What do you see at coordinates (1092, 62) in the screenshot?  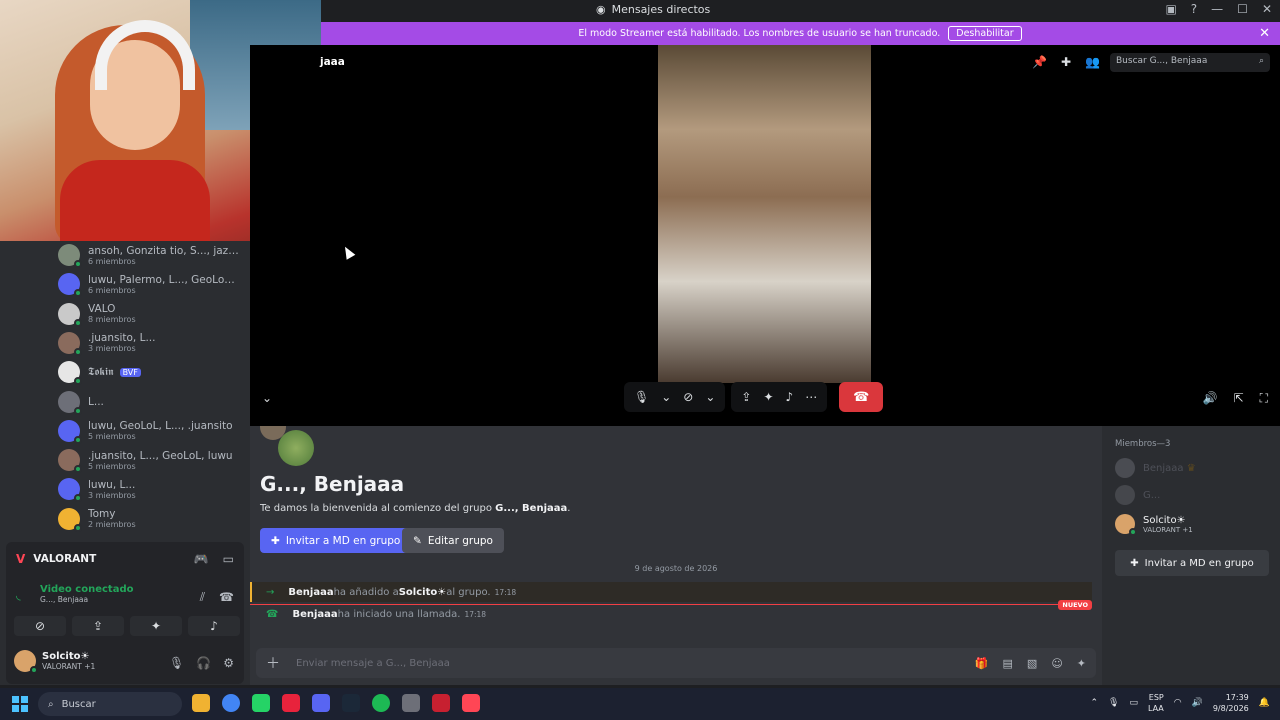 I see `members-icon: 👥` at bounding box center [1092, 62].